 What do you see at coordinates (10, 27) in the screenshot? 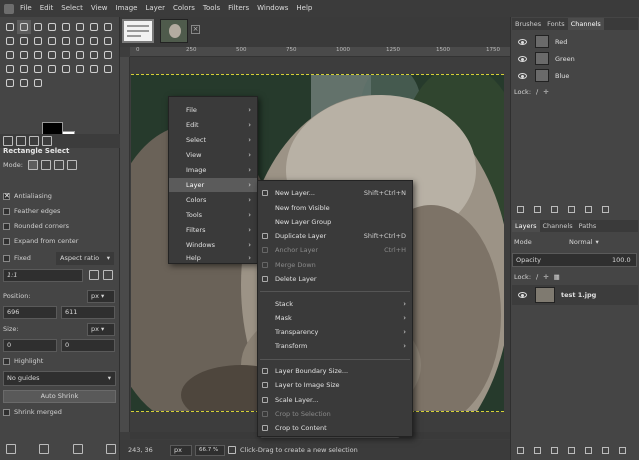
I see `move-tool-icon` at bounding box center [10, 27].